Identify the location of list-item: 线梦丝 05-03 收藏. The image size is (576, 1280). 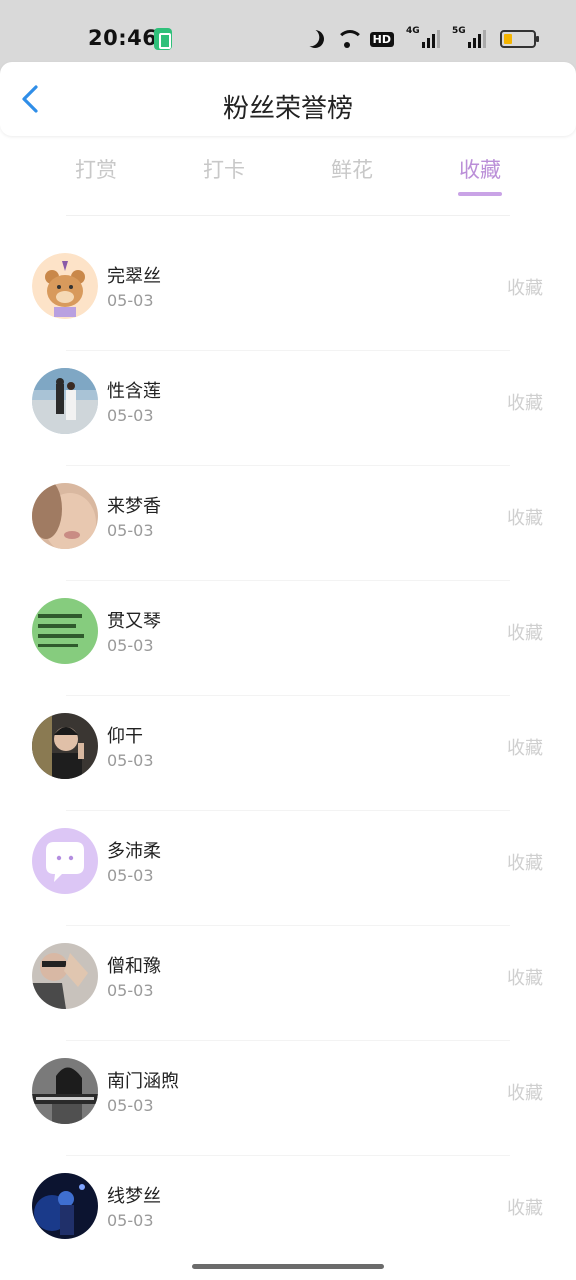
(288, 1213).